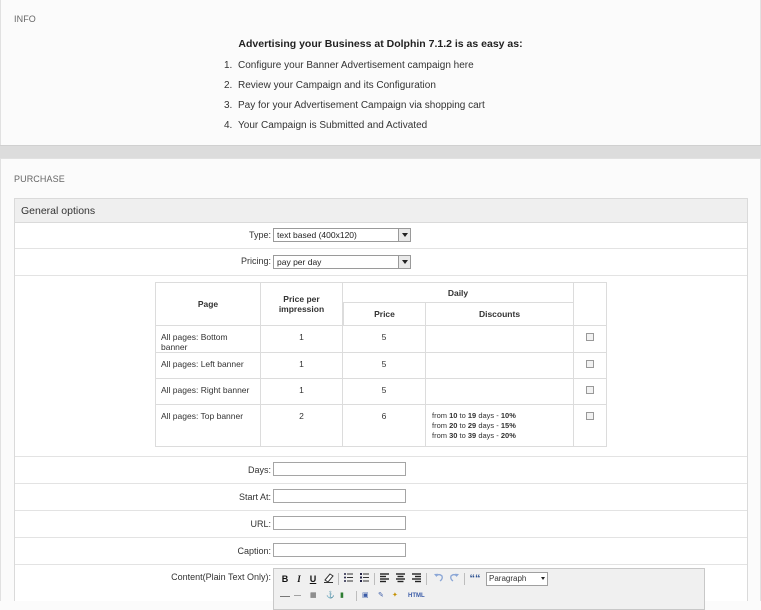 This screenshot has width=761, height=610. I want to click on column-header-discounts: Discounts, so click(500, 314).